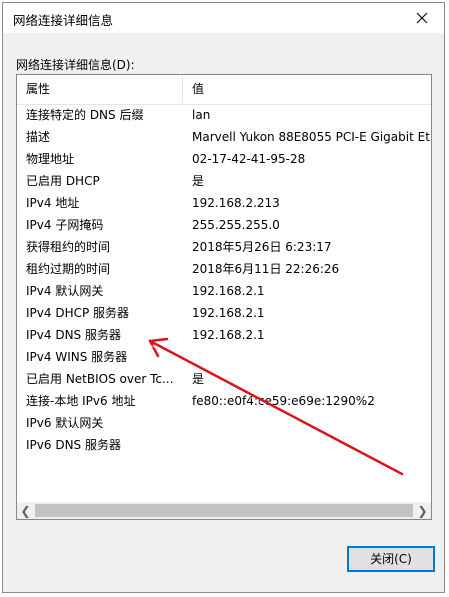  Describe the element at coordinates (266, 269) in the screenshot. I see `row-value: 2018年6月11日 22:26:26` at that location.